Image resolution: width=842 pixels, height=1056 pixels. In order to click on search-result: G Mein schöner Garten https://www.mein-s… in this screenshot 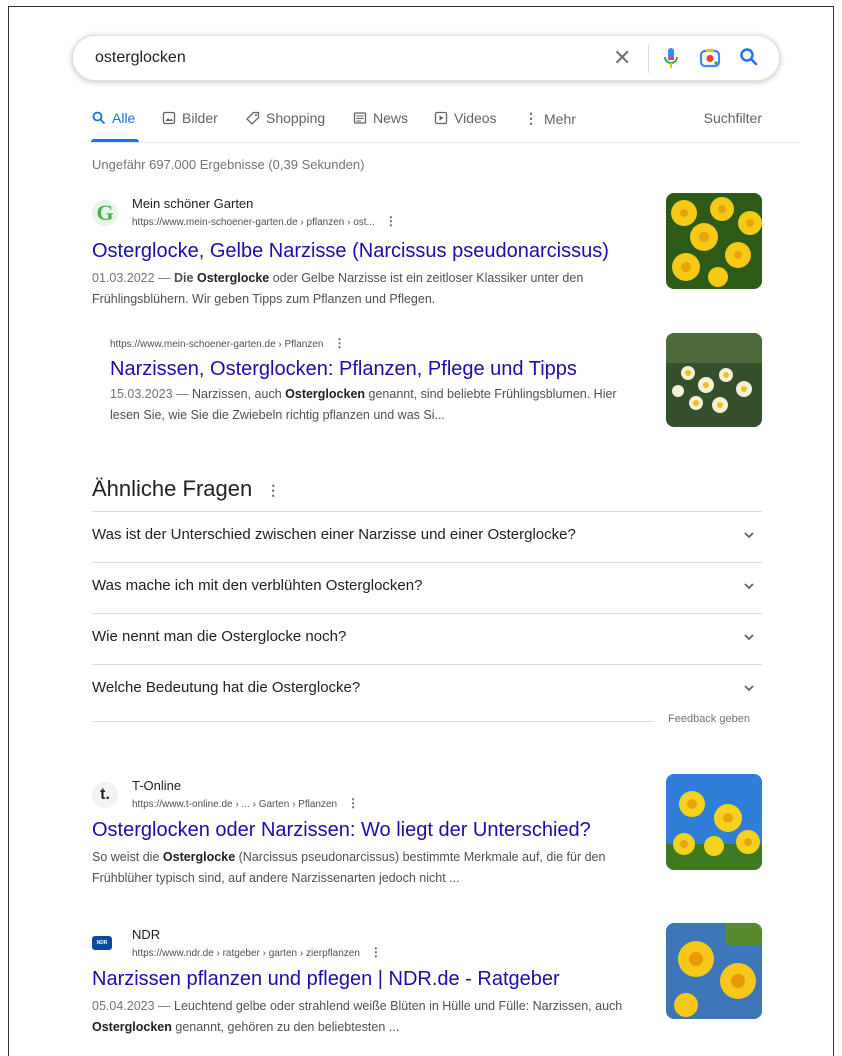, I will do `click(364, 253)`.